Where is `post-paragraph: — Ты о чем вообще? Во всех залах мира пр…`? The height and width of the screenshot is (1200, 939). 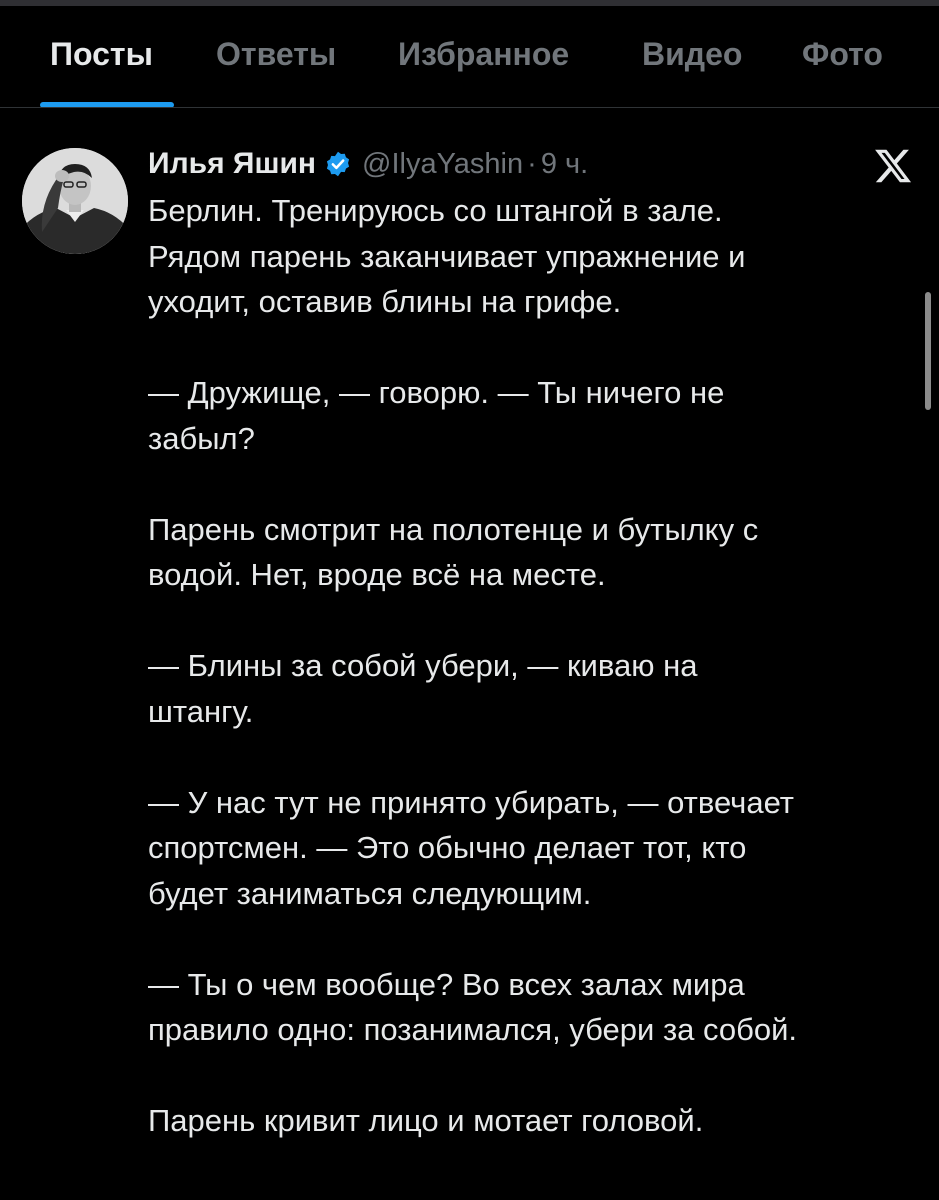
post-paragraph: — Ты о чем вообще? Во всех залах мира пр… is located at coordinates (473, 1007).